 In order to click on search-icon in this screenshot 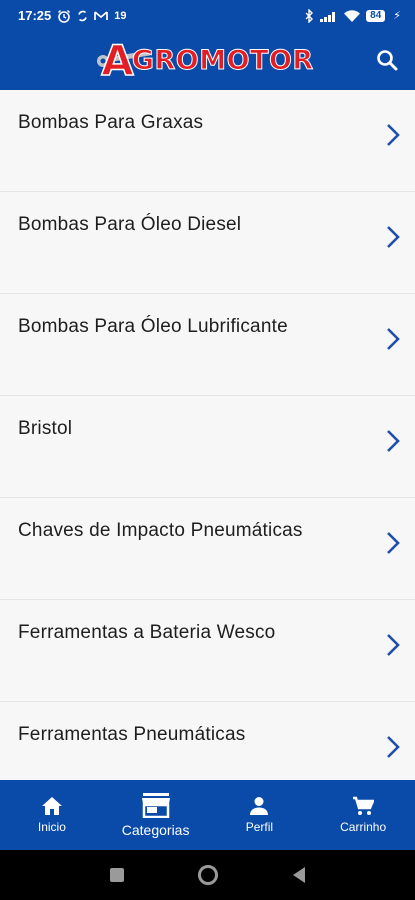, I will do `click(387, 60)`.